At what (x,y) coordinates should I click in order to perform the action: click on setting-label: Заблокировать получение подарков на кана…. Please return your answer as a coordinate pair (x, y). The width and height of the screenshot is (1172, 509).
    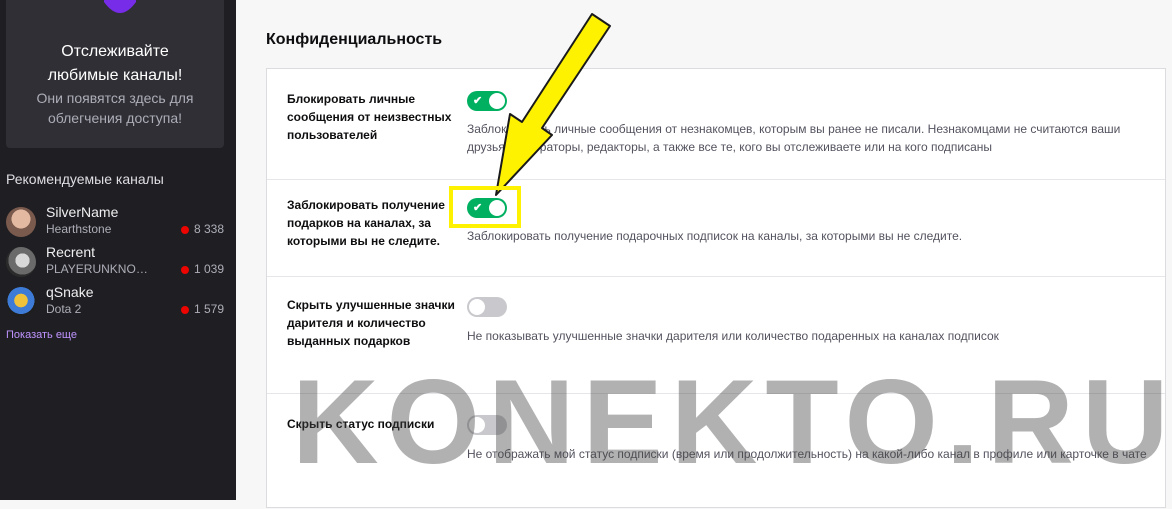
    Looking at the image, I should click on (366, 223).